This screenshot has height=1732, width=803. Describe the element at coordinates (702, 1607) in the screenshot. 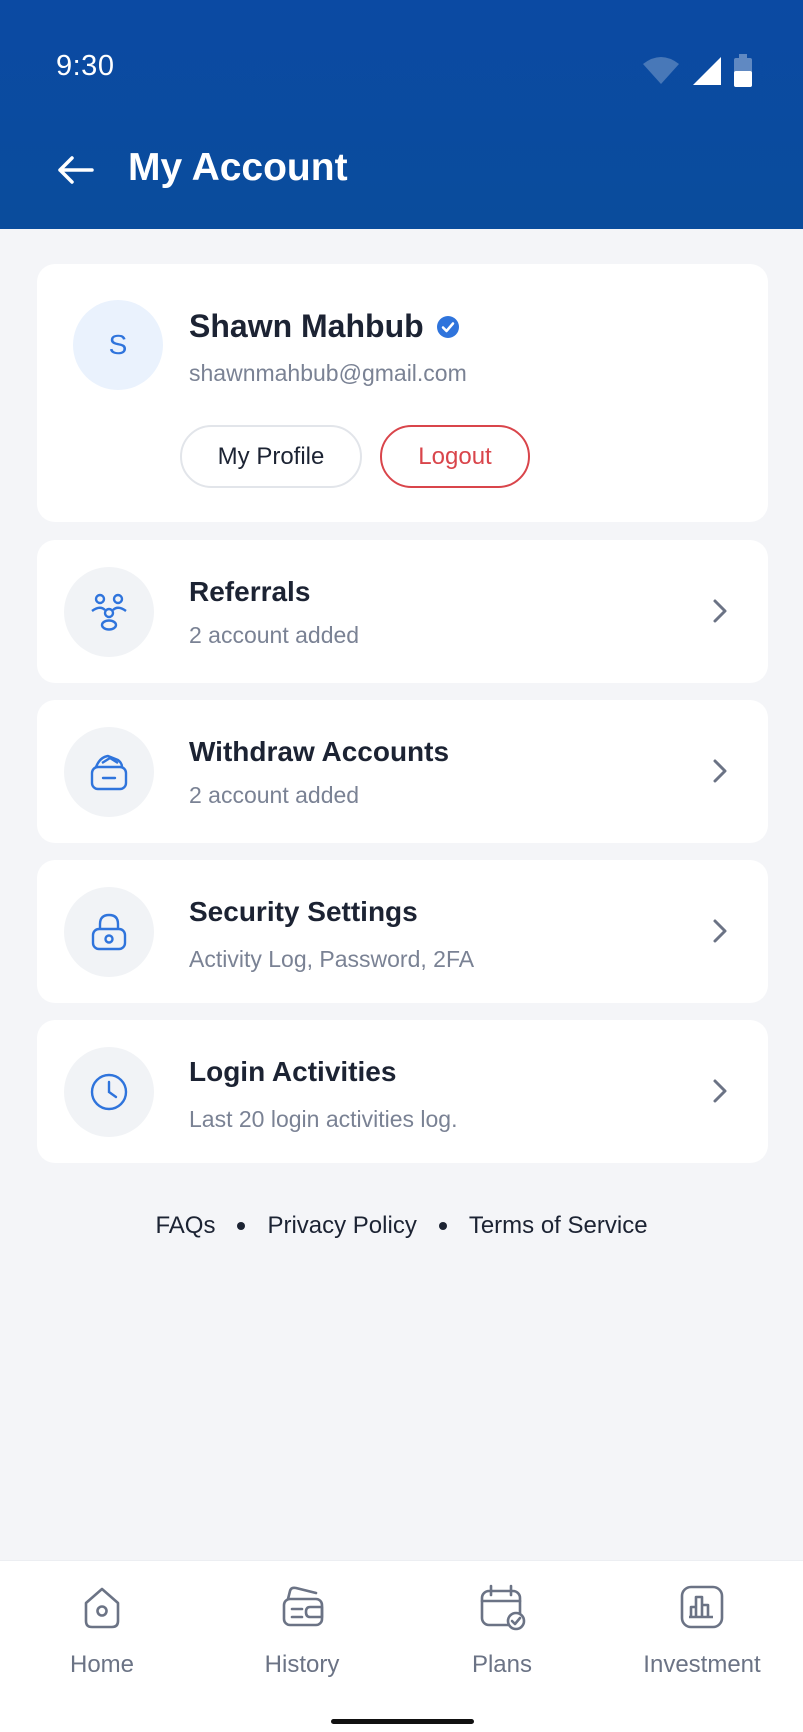

I see `bar-chart-icon` at that location.